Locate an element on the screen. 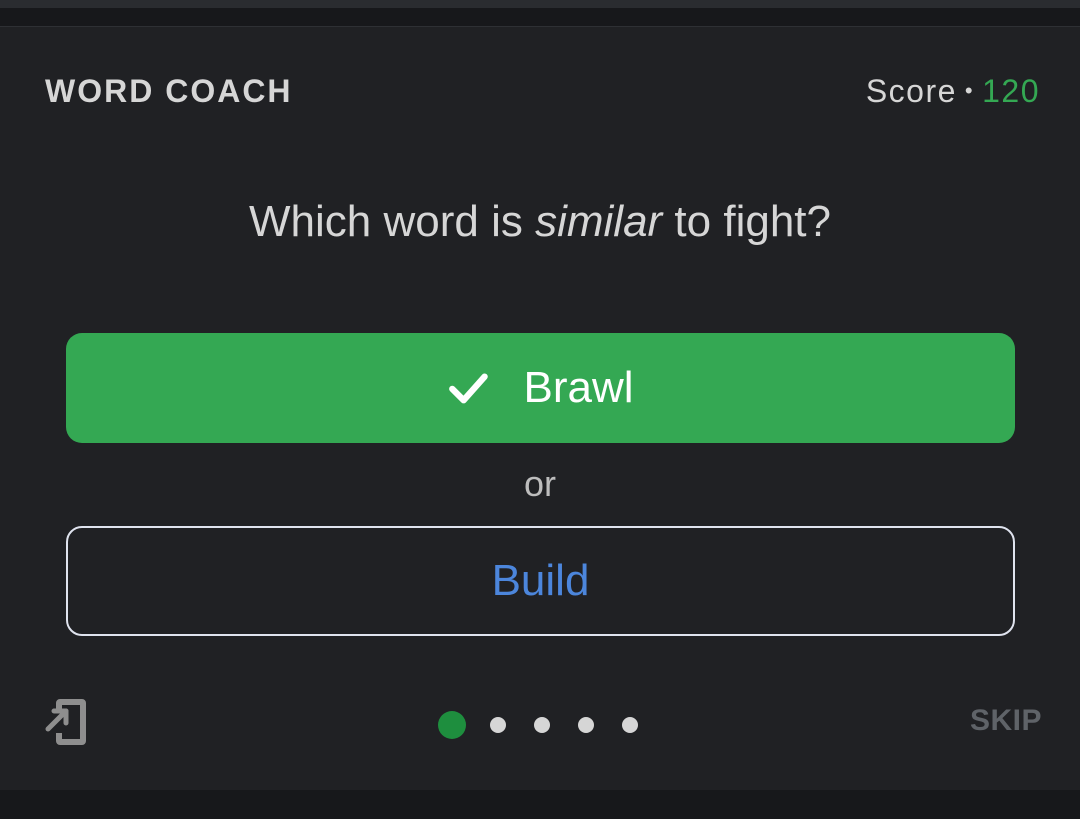  progress-dots is located at coordinates (538, 725).